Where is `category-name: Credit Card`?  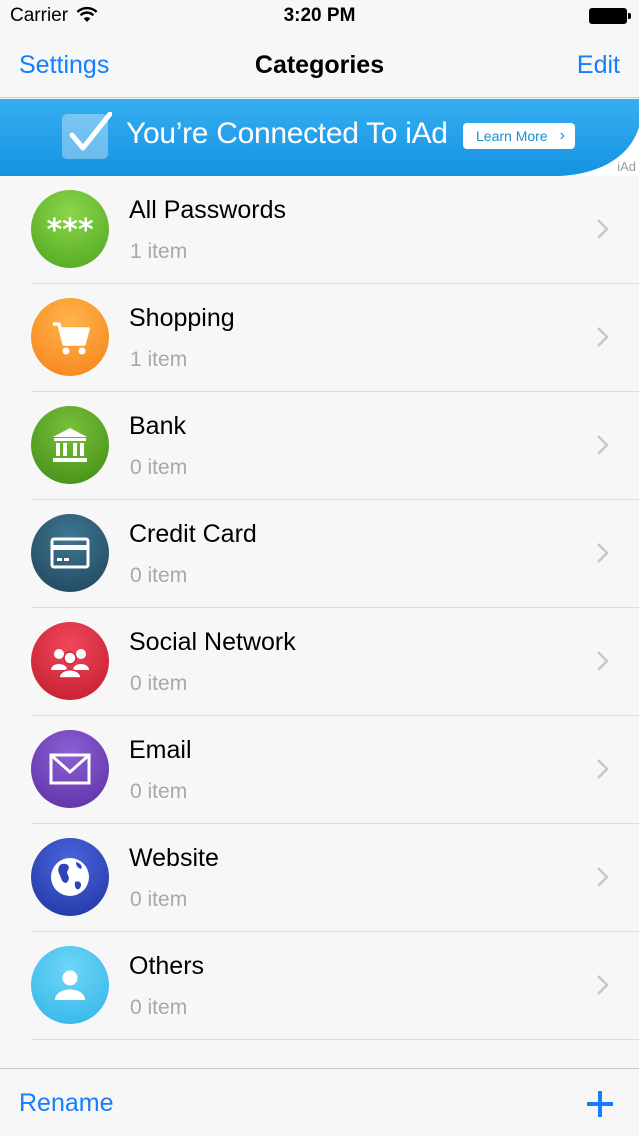
category-name: Credit Card is located at coordinates (193, 534).